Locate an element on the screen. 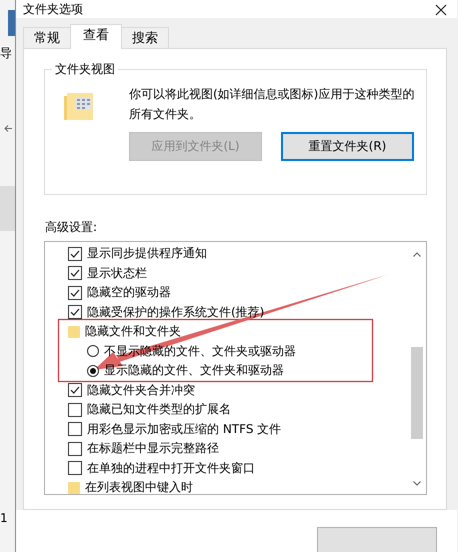  tab: 查看 is located at coordinates (96, 36).